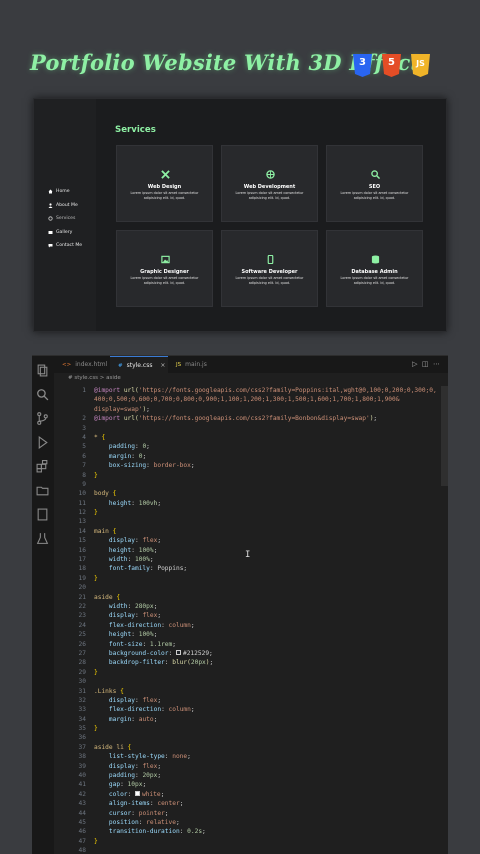 Image resolution: width=480 pixels, height=854 pixels. I want to click on nav-item-services: Services, so click(65, 219).